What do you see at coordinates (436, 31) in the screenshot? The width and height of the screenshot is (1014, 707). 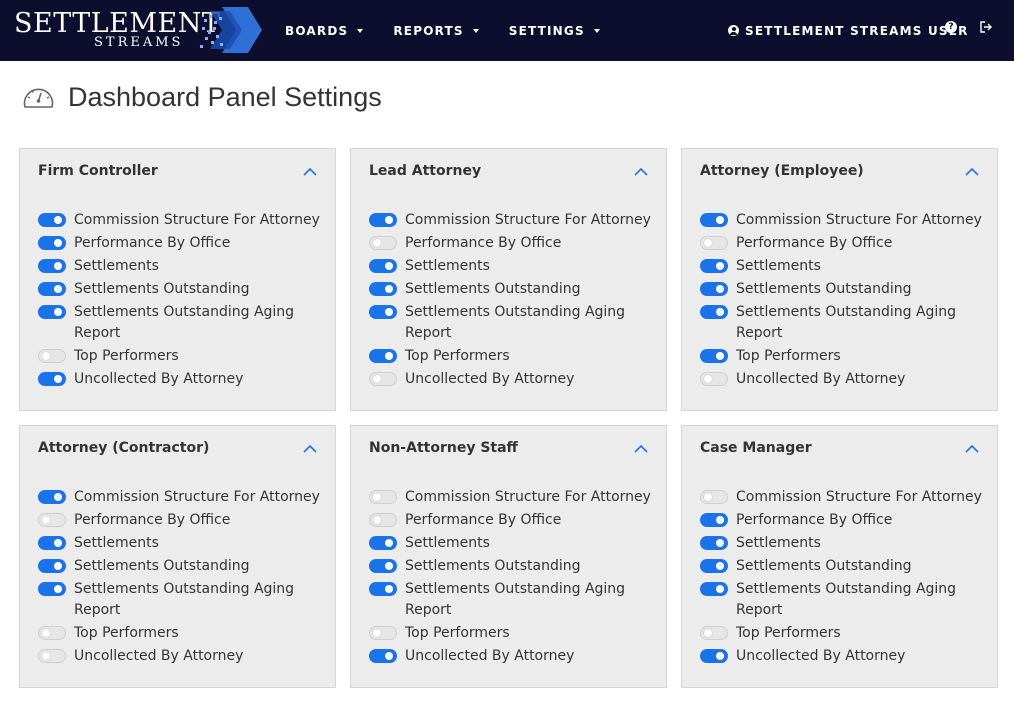 I see `nav-reports: REPORTS` at bounding box center [436, 31].